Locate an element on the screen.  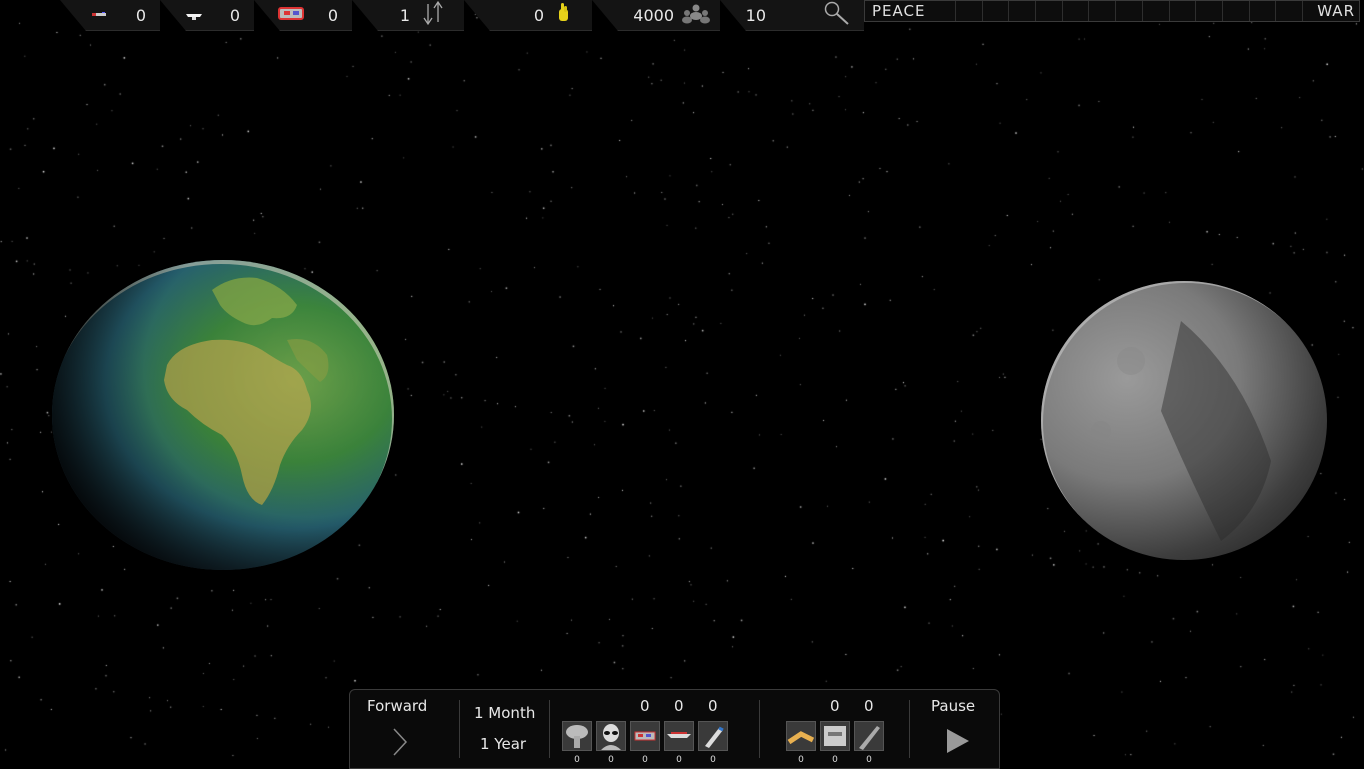
hand-counter: 0 is located at coordinates (528, 15).